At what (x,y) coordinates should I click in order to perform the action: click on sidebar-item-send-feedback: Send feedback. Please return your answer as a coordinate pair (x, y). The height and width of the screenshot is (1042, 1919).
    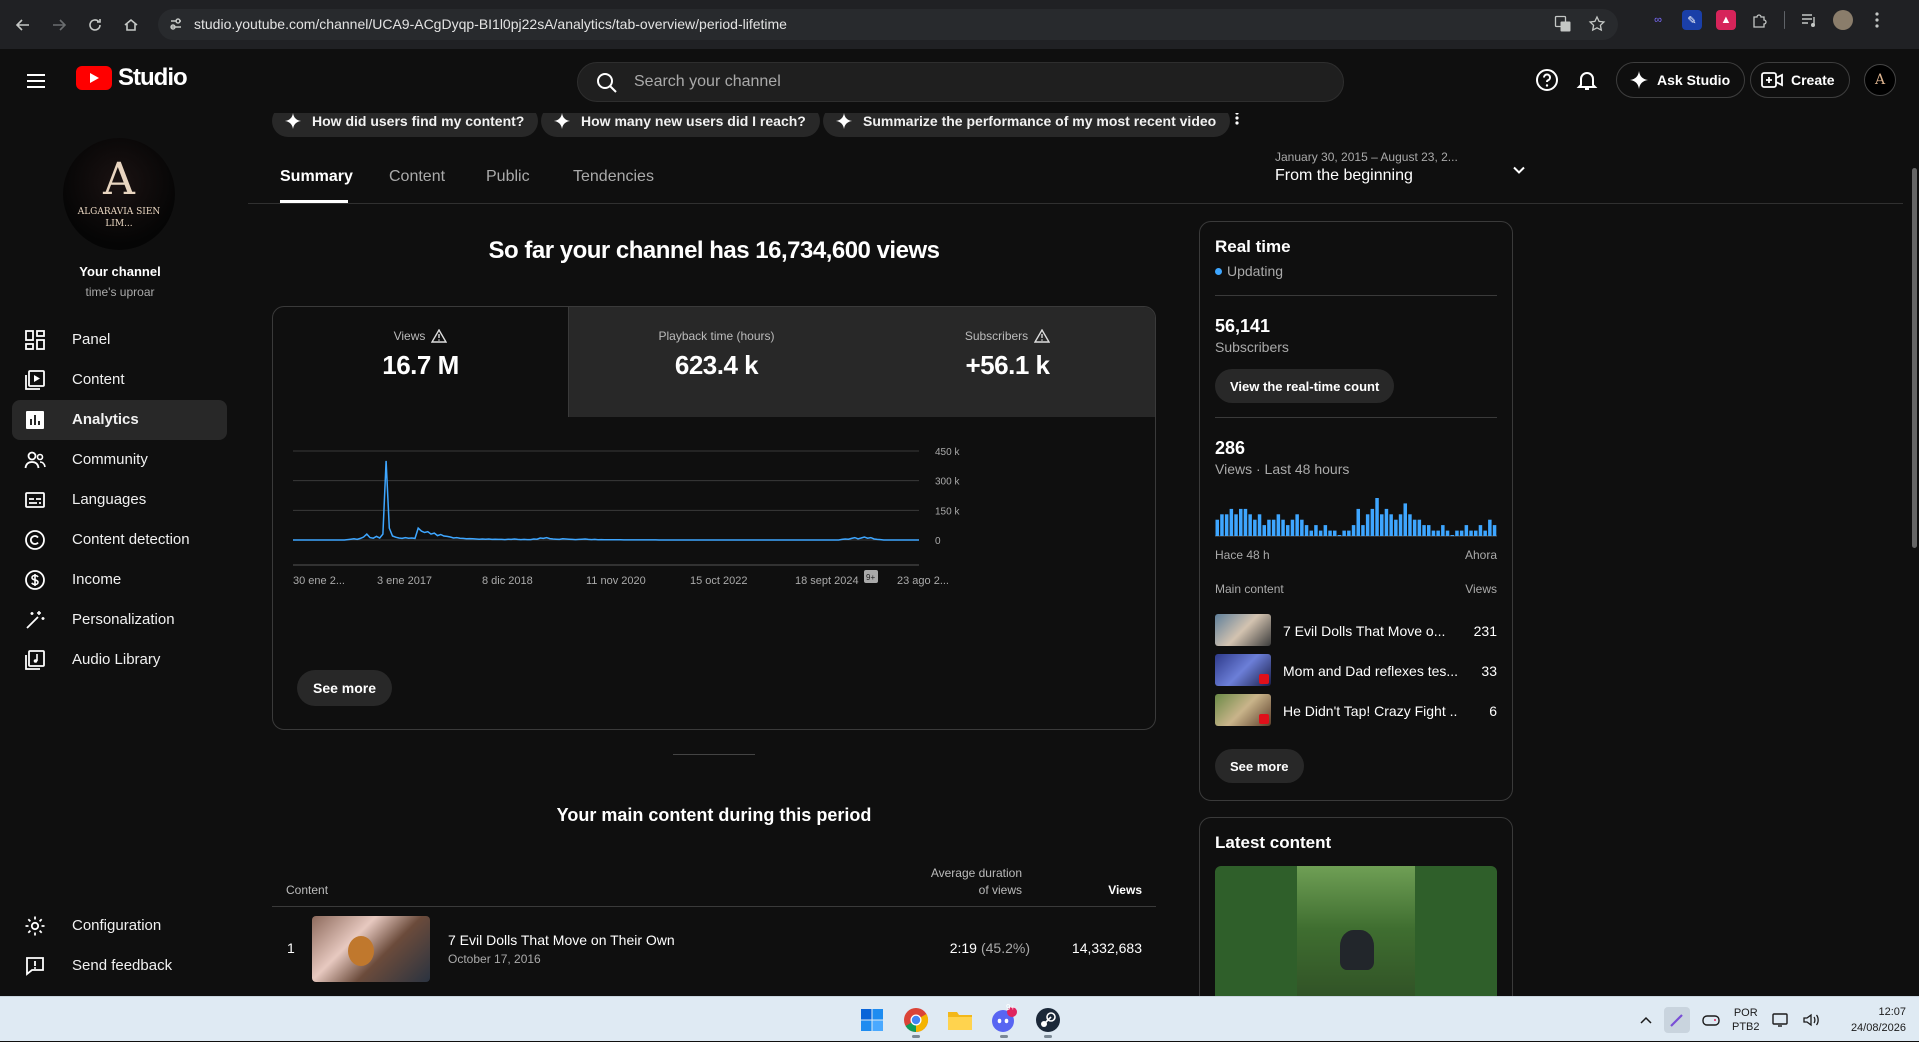
    Looking at the image, I should click on (119, 966).